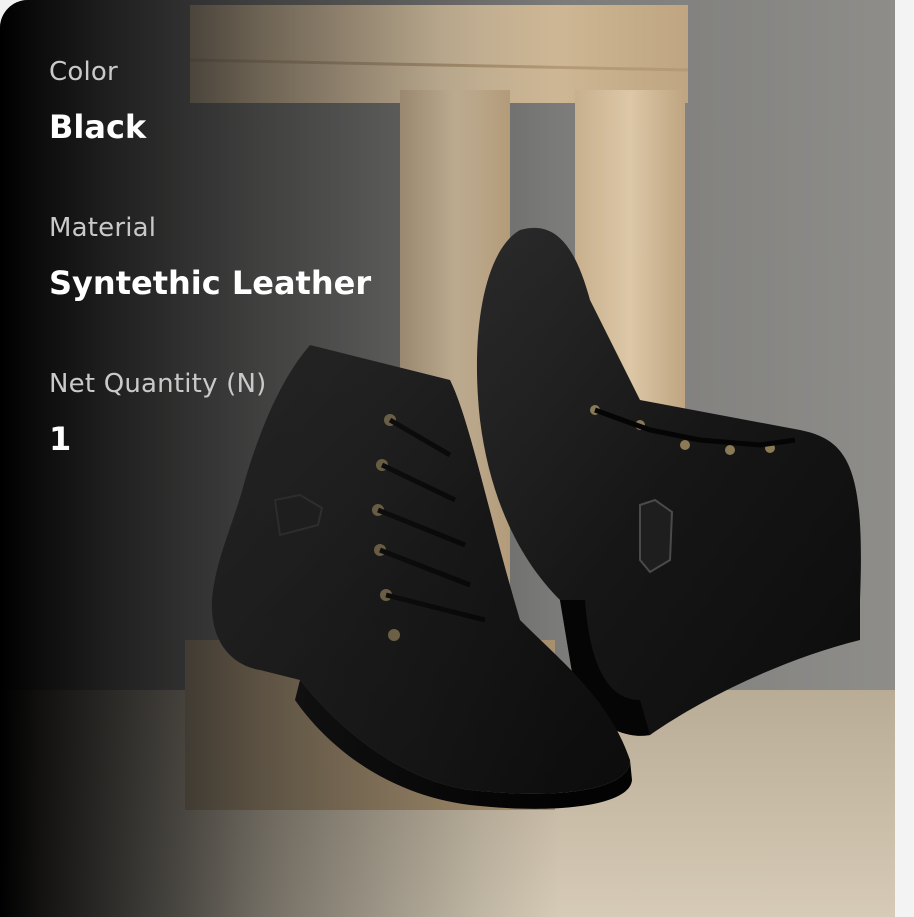 The width and height of the screenshot is (914, 917). I want to click on attribute-value: Black, so click(98, 127).